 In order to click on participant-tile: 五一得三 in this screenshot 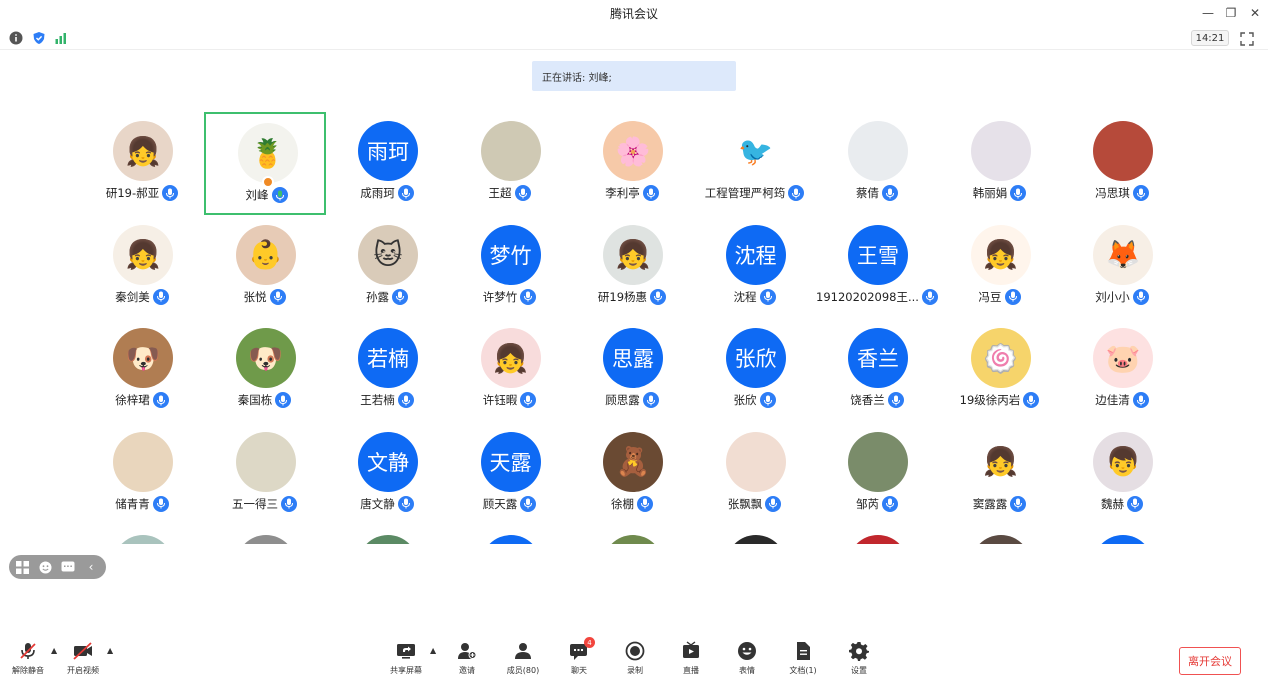, I will do `click(265, 474)`.